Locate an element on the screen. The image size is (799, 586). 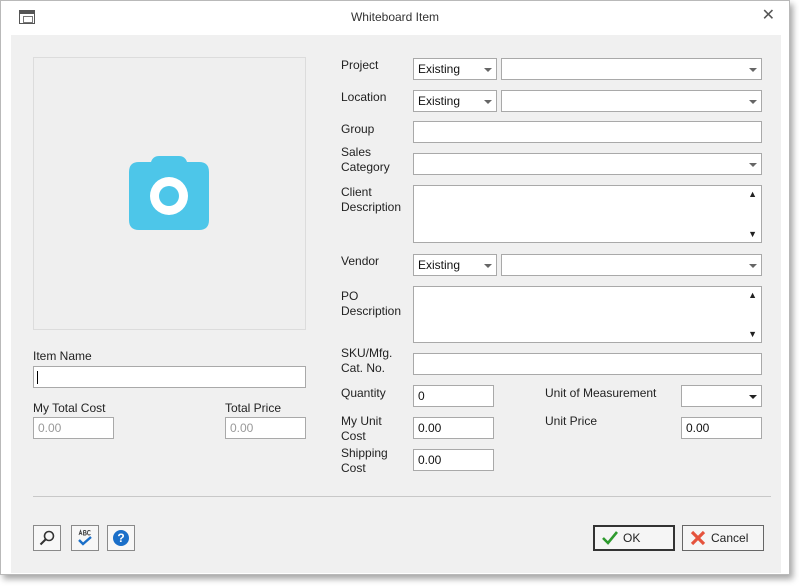
close-icon: ✕ is located at coordinates (768, 15).